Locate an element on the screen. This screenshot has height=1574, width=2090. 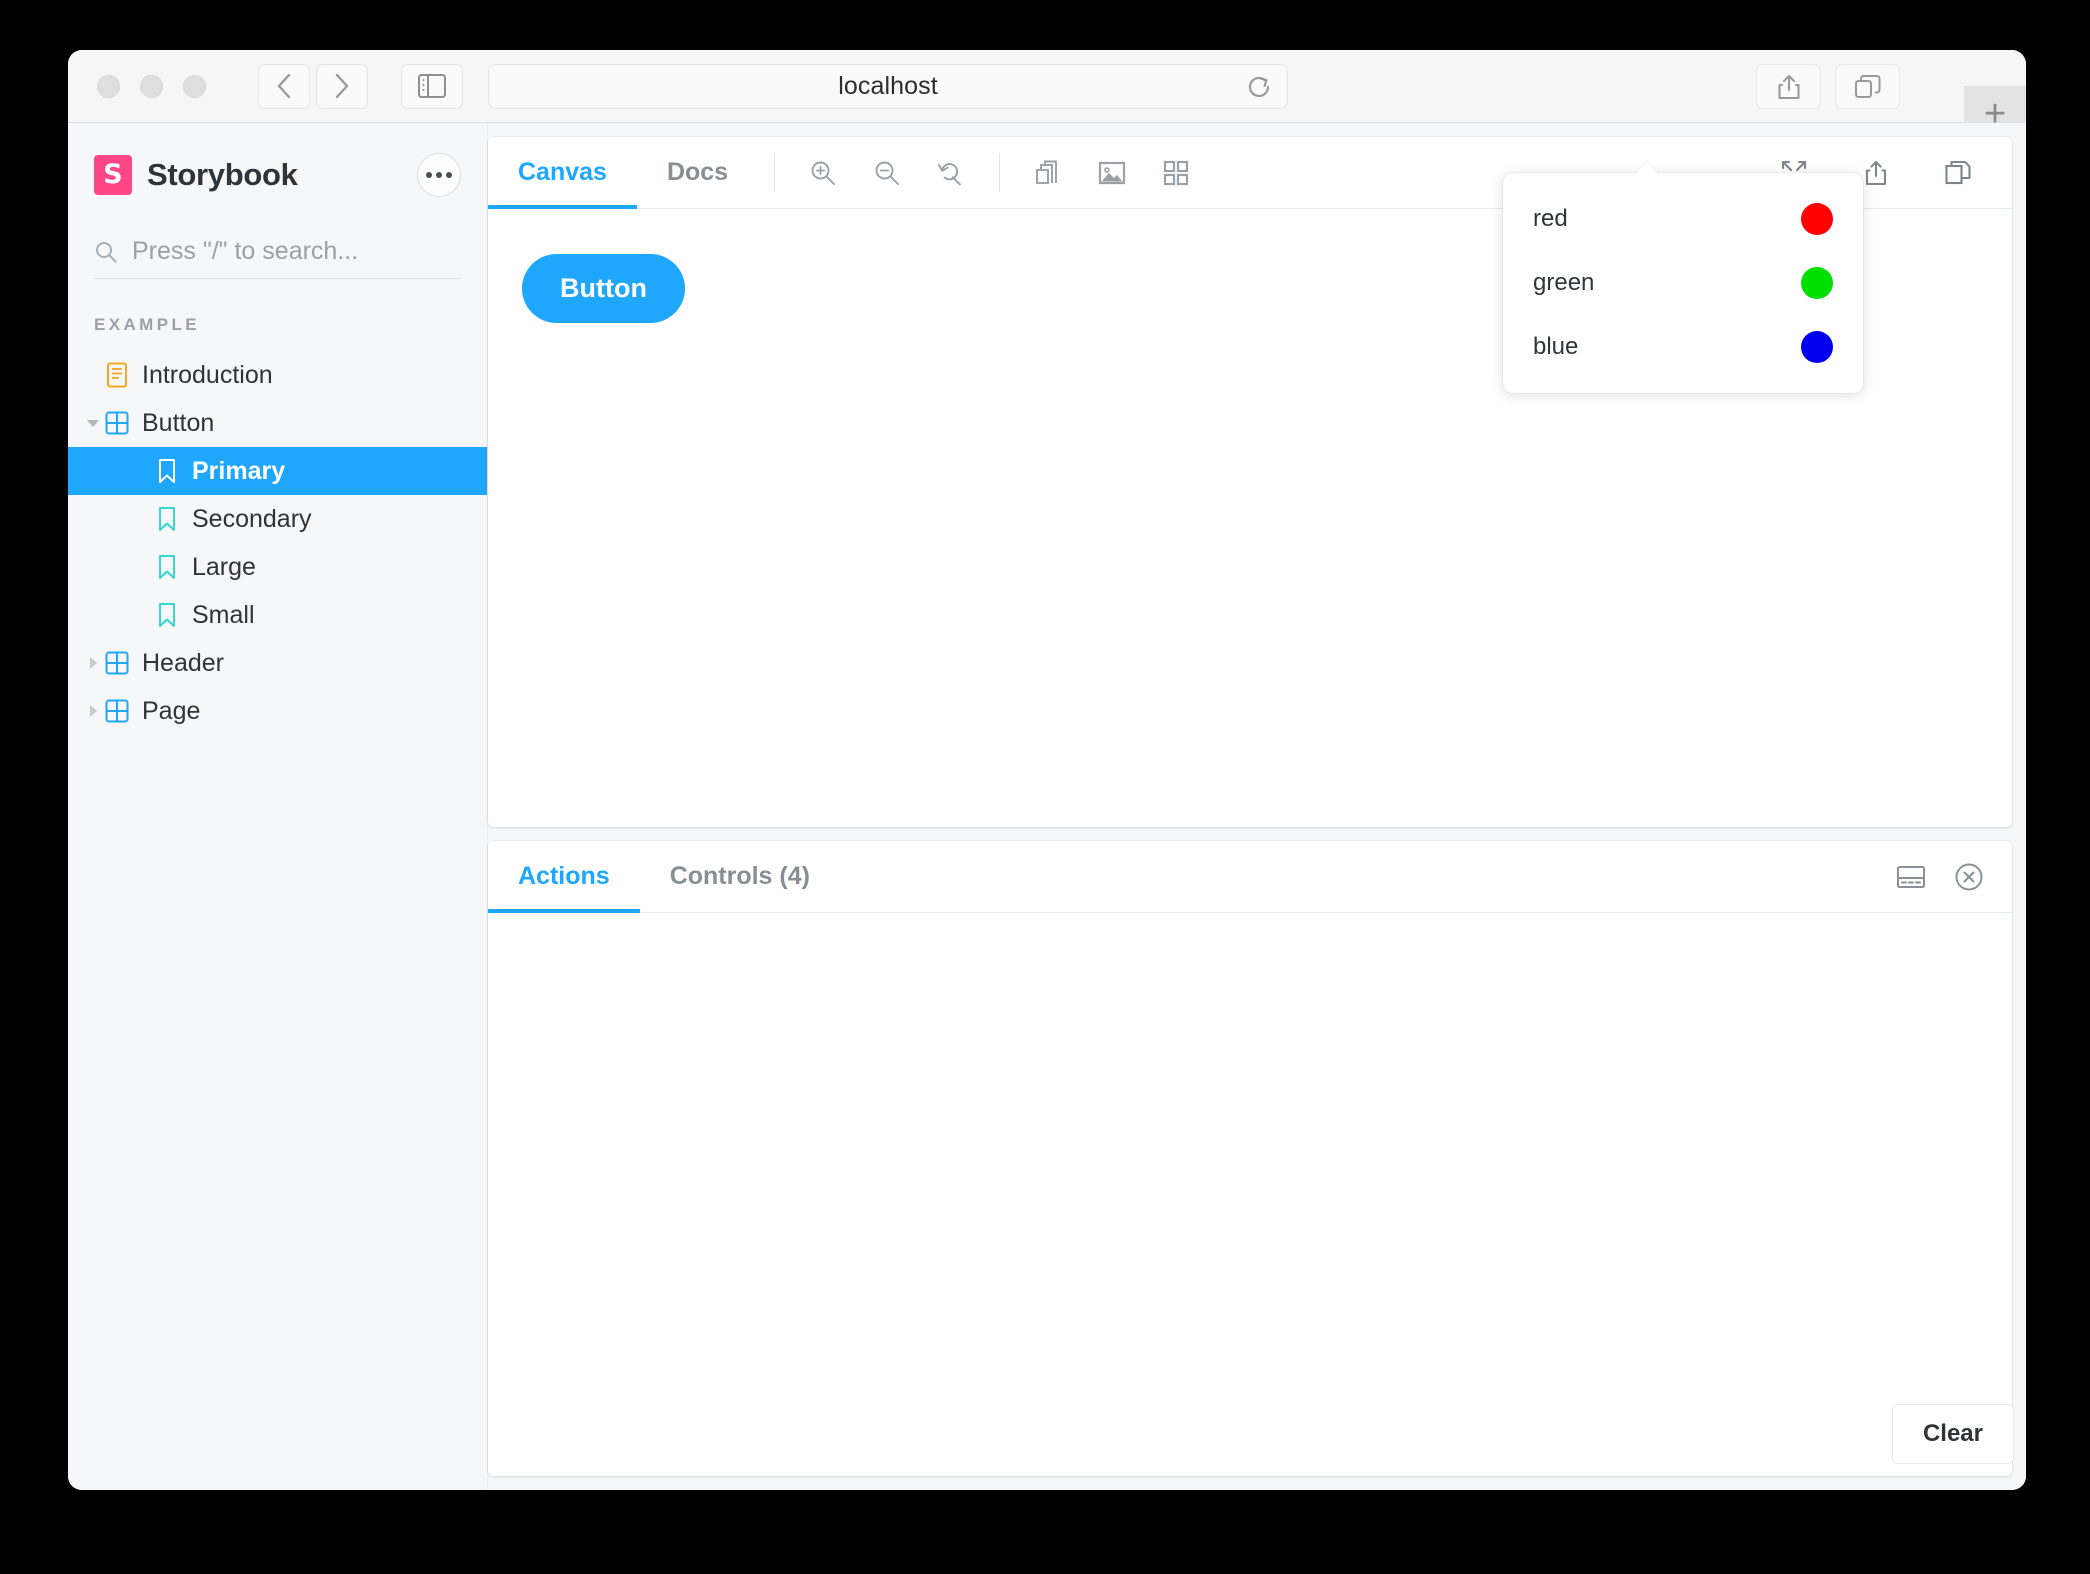
backgrounds-option-list: red green blue is located at coordinates (1683, 283).